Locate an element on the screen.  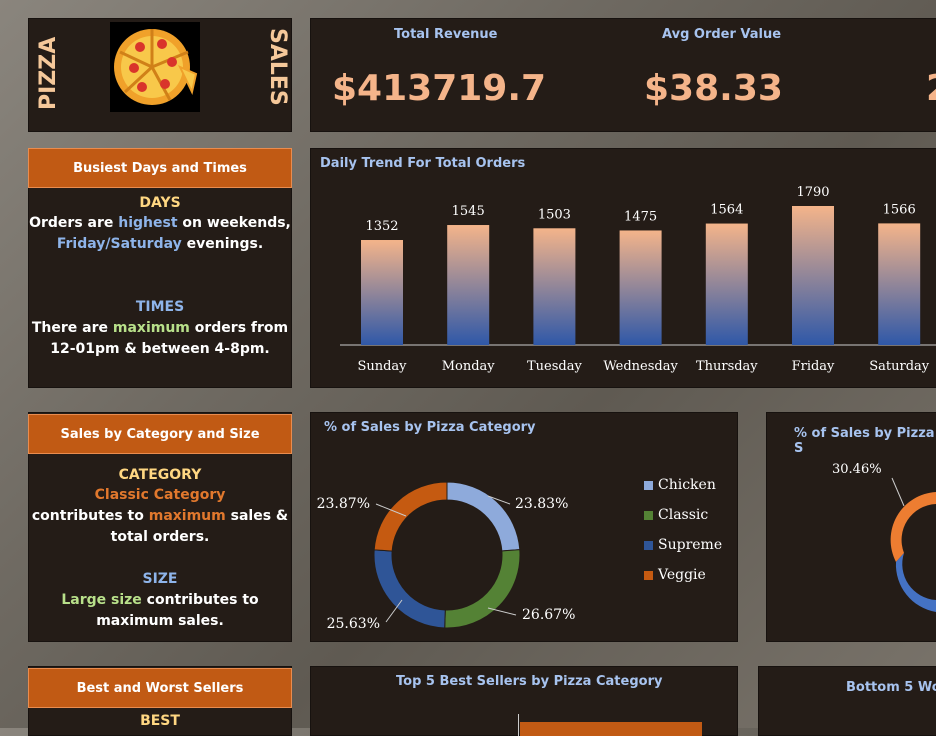
legend-label: Chicken is located at coordinates (687, 485).